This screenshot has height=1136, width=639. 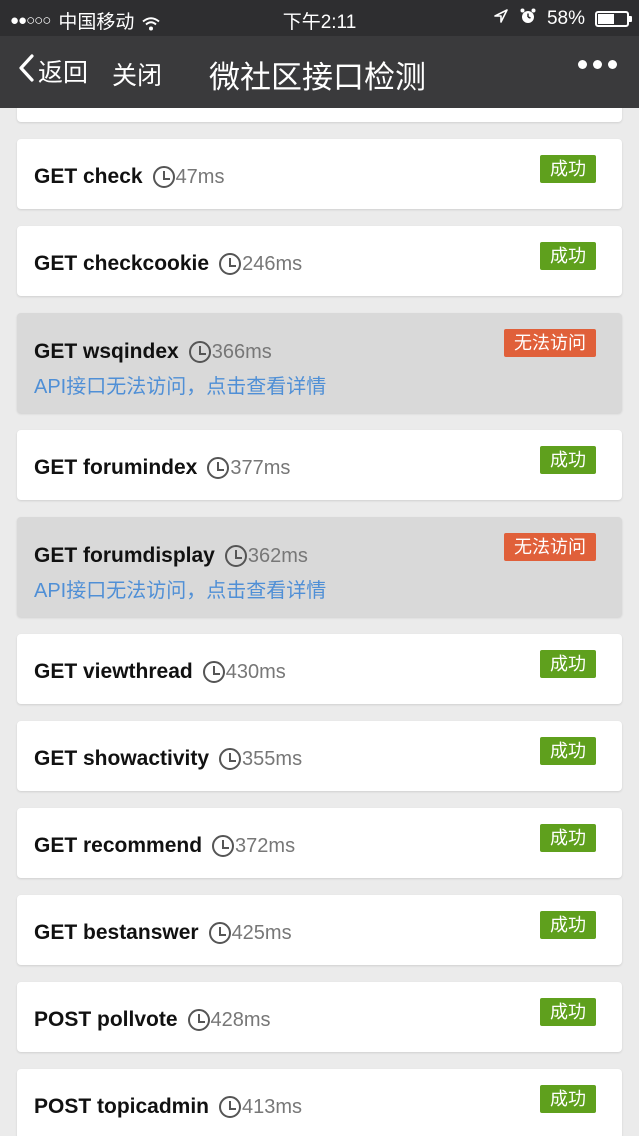 I want to click on api-check-row: GET wsqindex 366ms, so click(x=153, y=352).